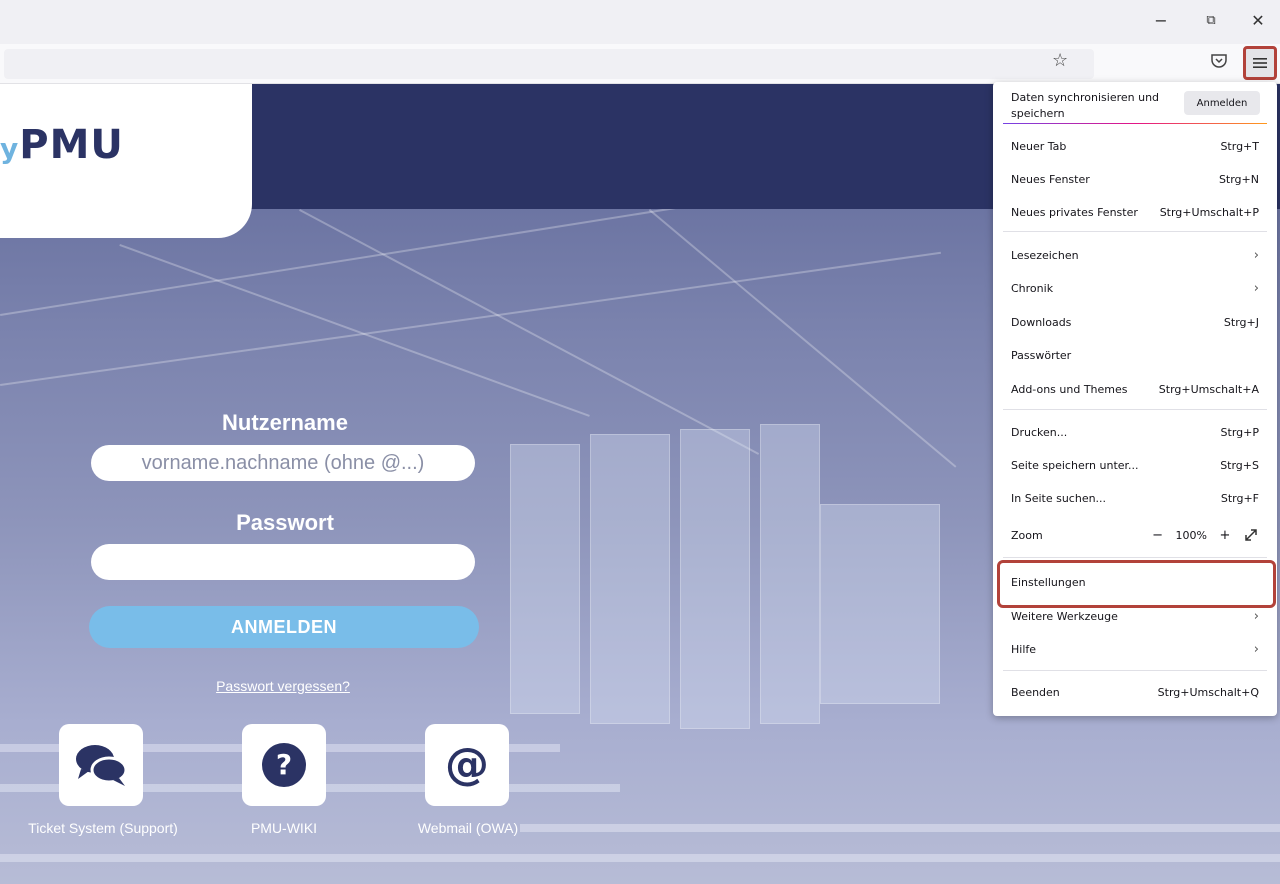  I want to click on zoom-out-button: −, so click(1158, 535).